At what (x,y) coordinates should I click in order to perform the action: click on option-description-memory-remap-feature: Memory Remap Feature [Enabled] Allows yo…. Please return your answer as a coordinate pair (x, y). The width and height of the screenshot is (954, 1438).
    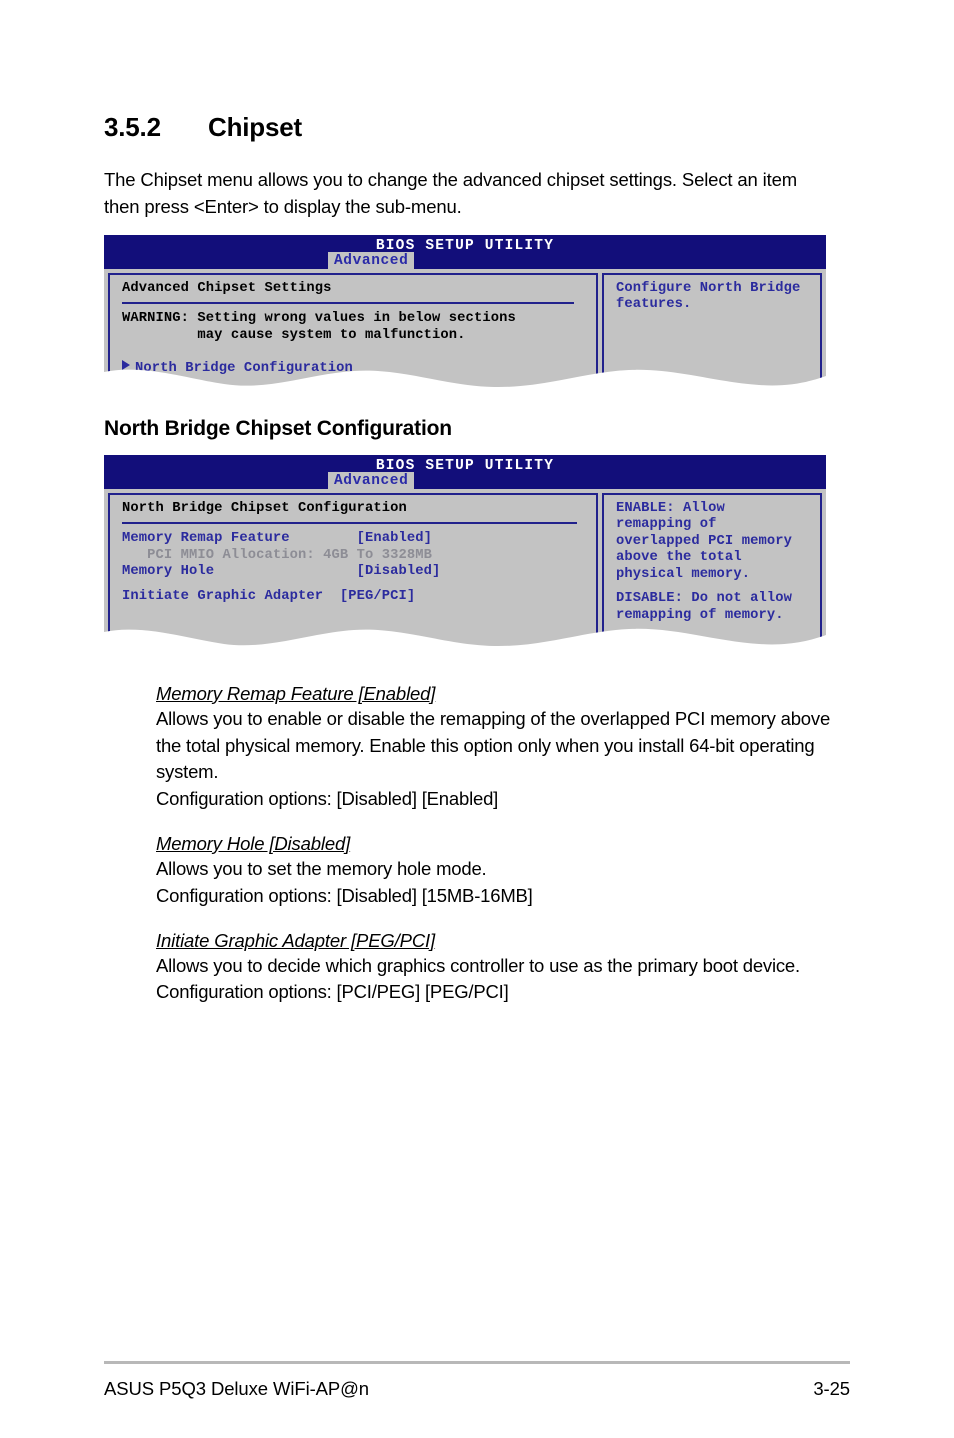
    Looking at the image, I should click on (503, 731).